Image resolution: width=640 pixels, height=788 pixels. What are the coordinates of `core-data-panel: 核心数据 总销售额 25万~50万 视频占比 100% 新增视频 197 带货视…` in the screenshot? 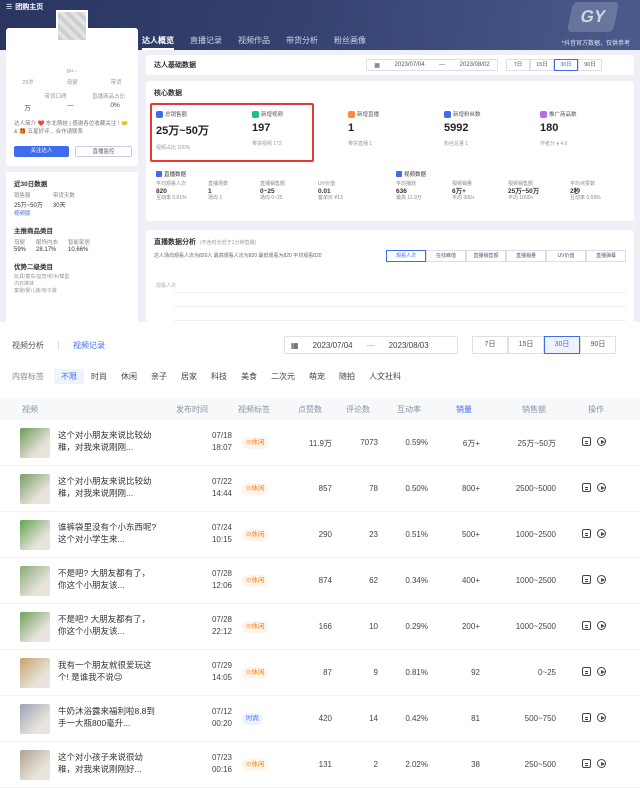 It's located at (390, 151).